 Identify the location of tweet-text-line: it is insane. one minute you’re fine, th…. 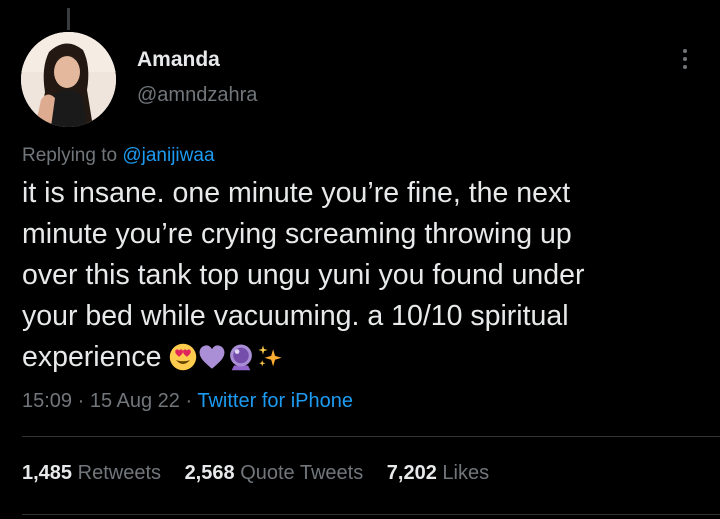
(296, 193).